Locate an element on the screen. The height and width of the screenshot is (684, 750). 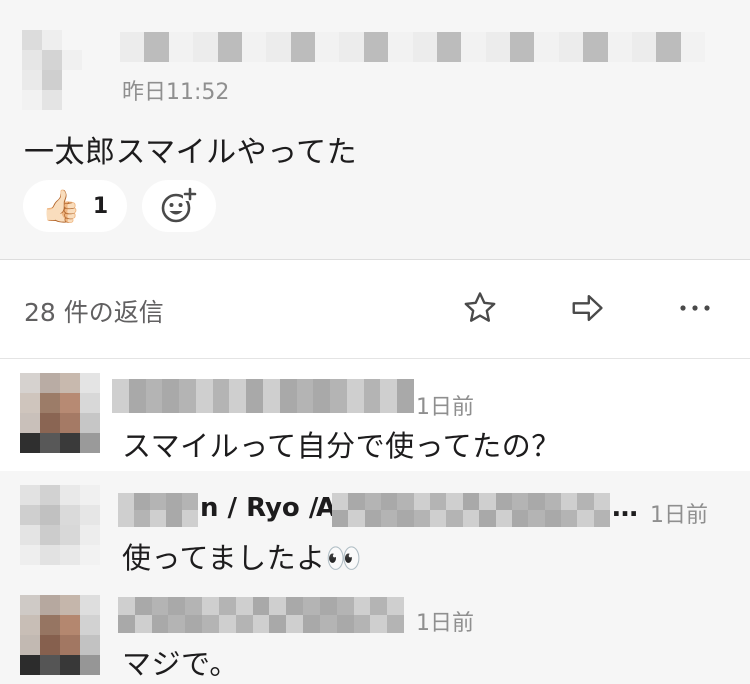
more-button is located at coordinates (695, 308).